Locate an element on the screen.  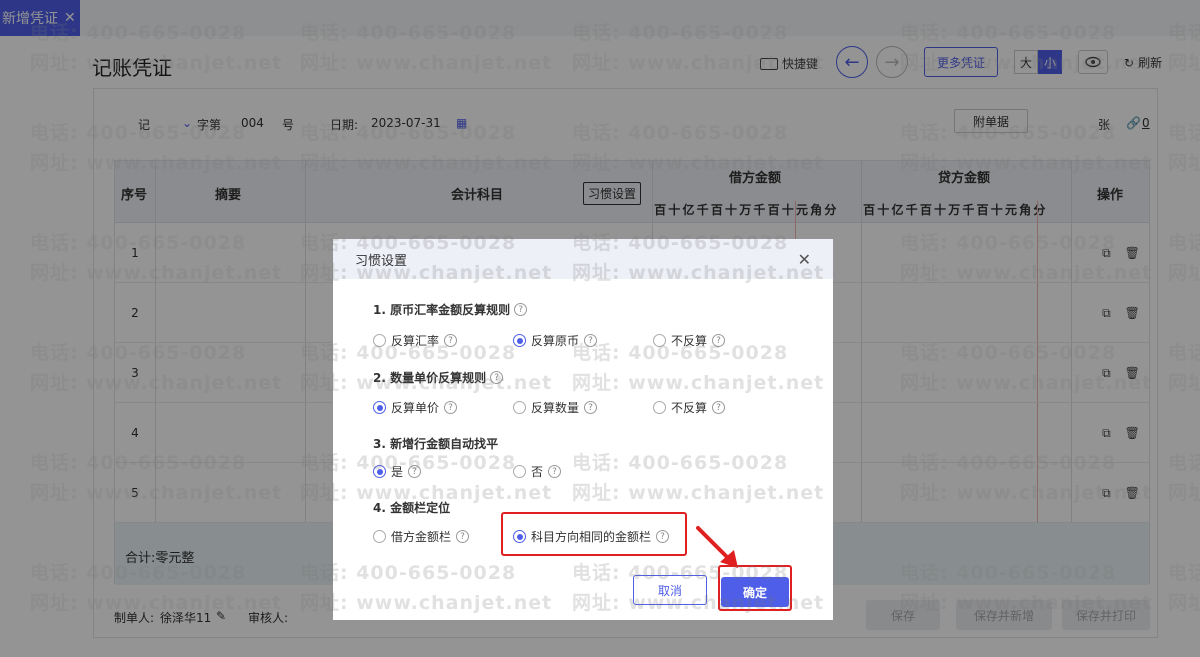
radio-no-reverse-qty: 不反算 ? is located at coordinates (689, 407).